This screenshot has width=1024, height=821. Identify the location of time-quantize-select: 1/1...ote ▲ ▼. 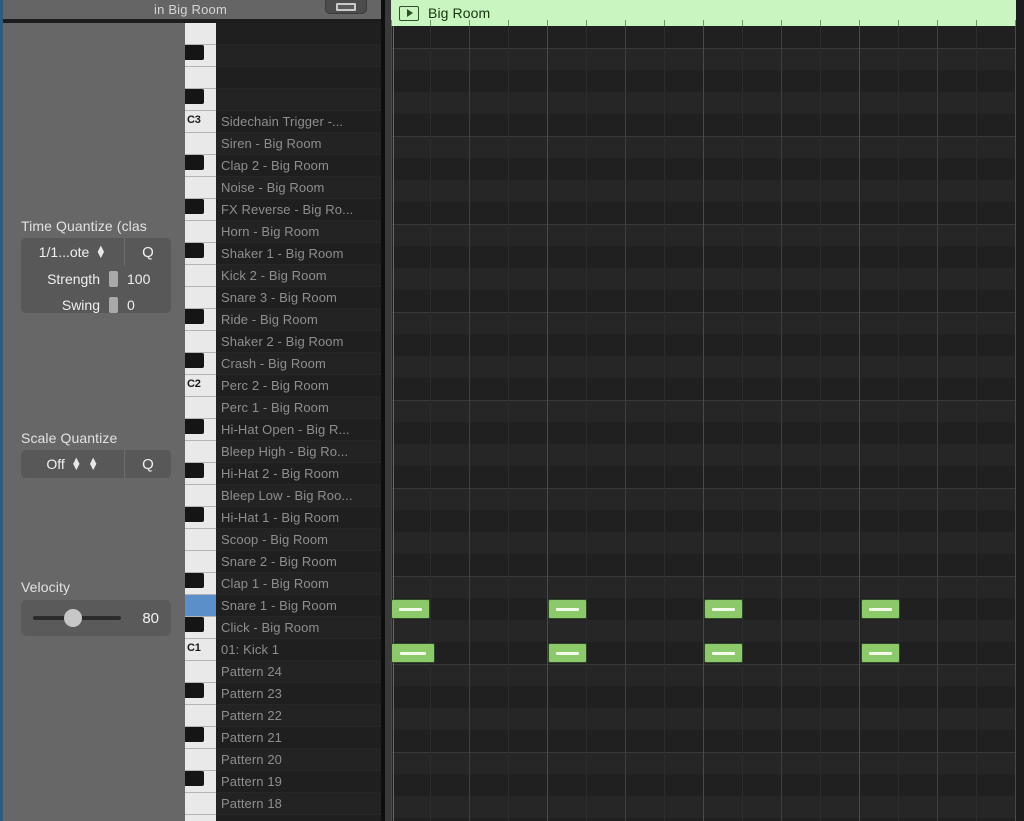
(73, 252).